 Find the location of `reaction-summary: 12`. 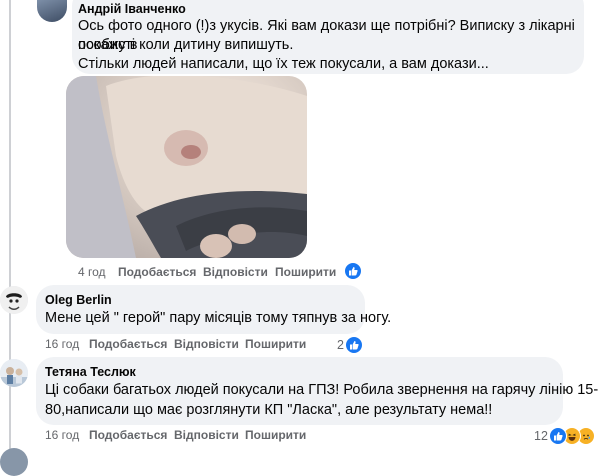

reaction-summary: 12 is located at coordinates (564, 436).